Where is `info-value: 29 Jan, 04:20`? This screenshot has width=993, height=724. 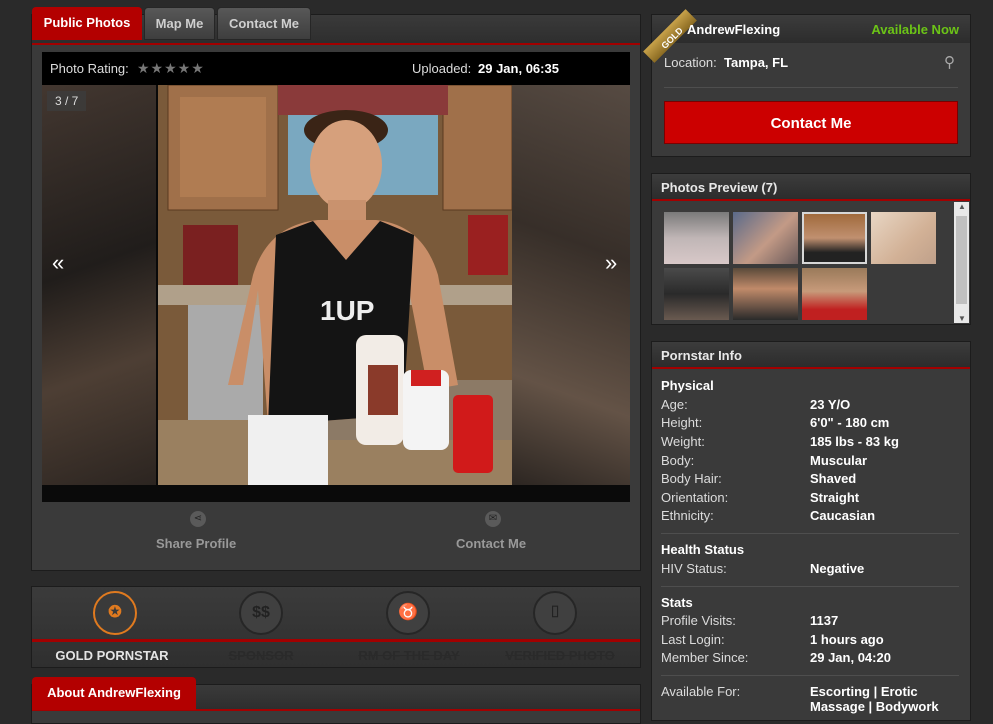 info-value: 29 Jan, 04:20 is located at coordinates (850, 657).